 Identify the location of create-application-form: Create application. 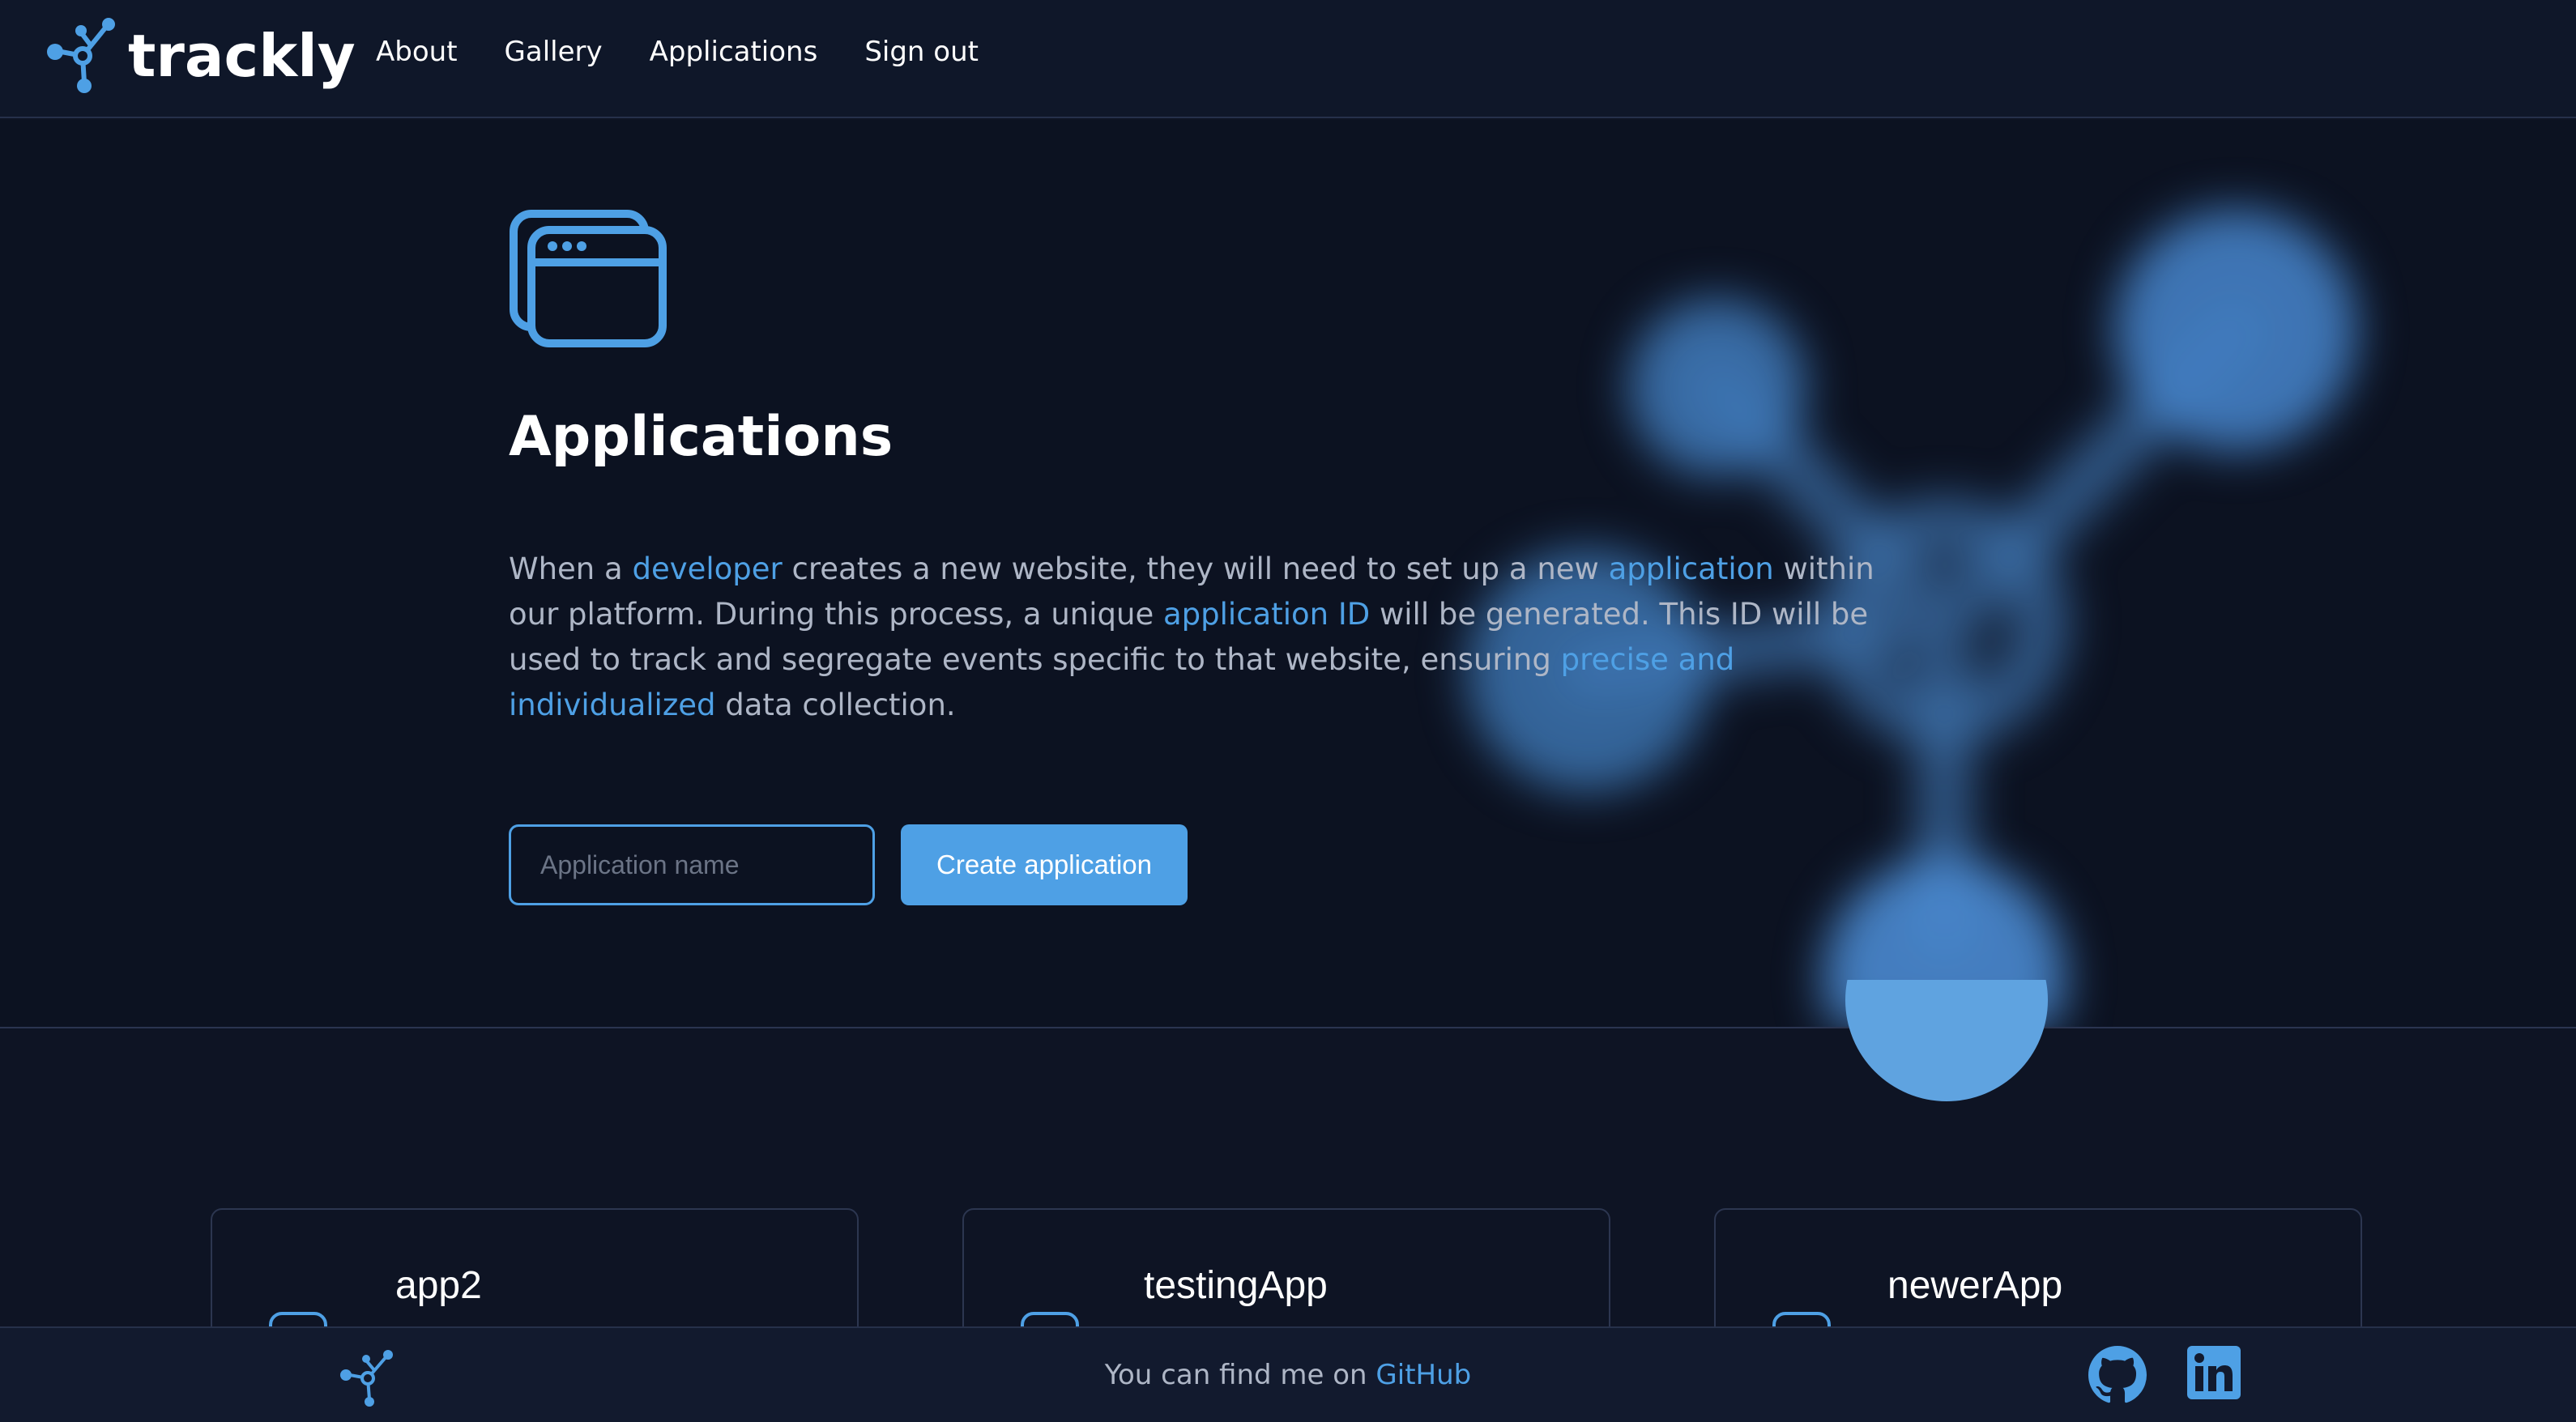
(848, 864).